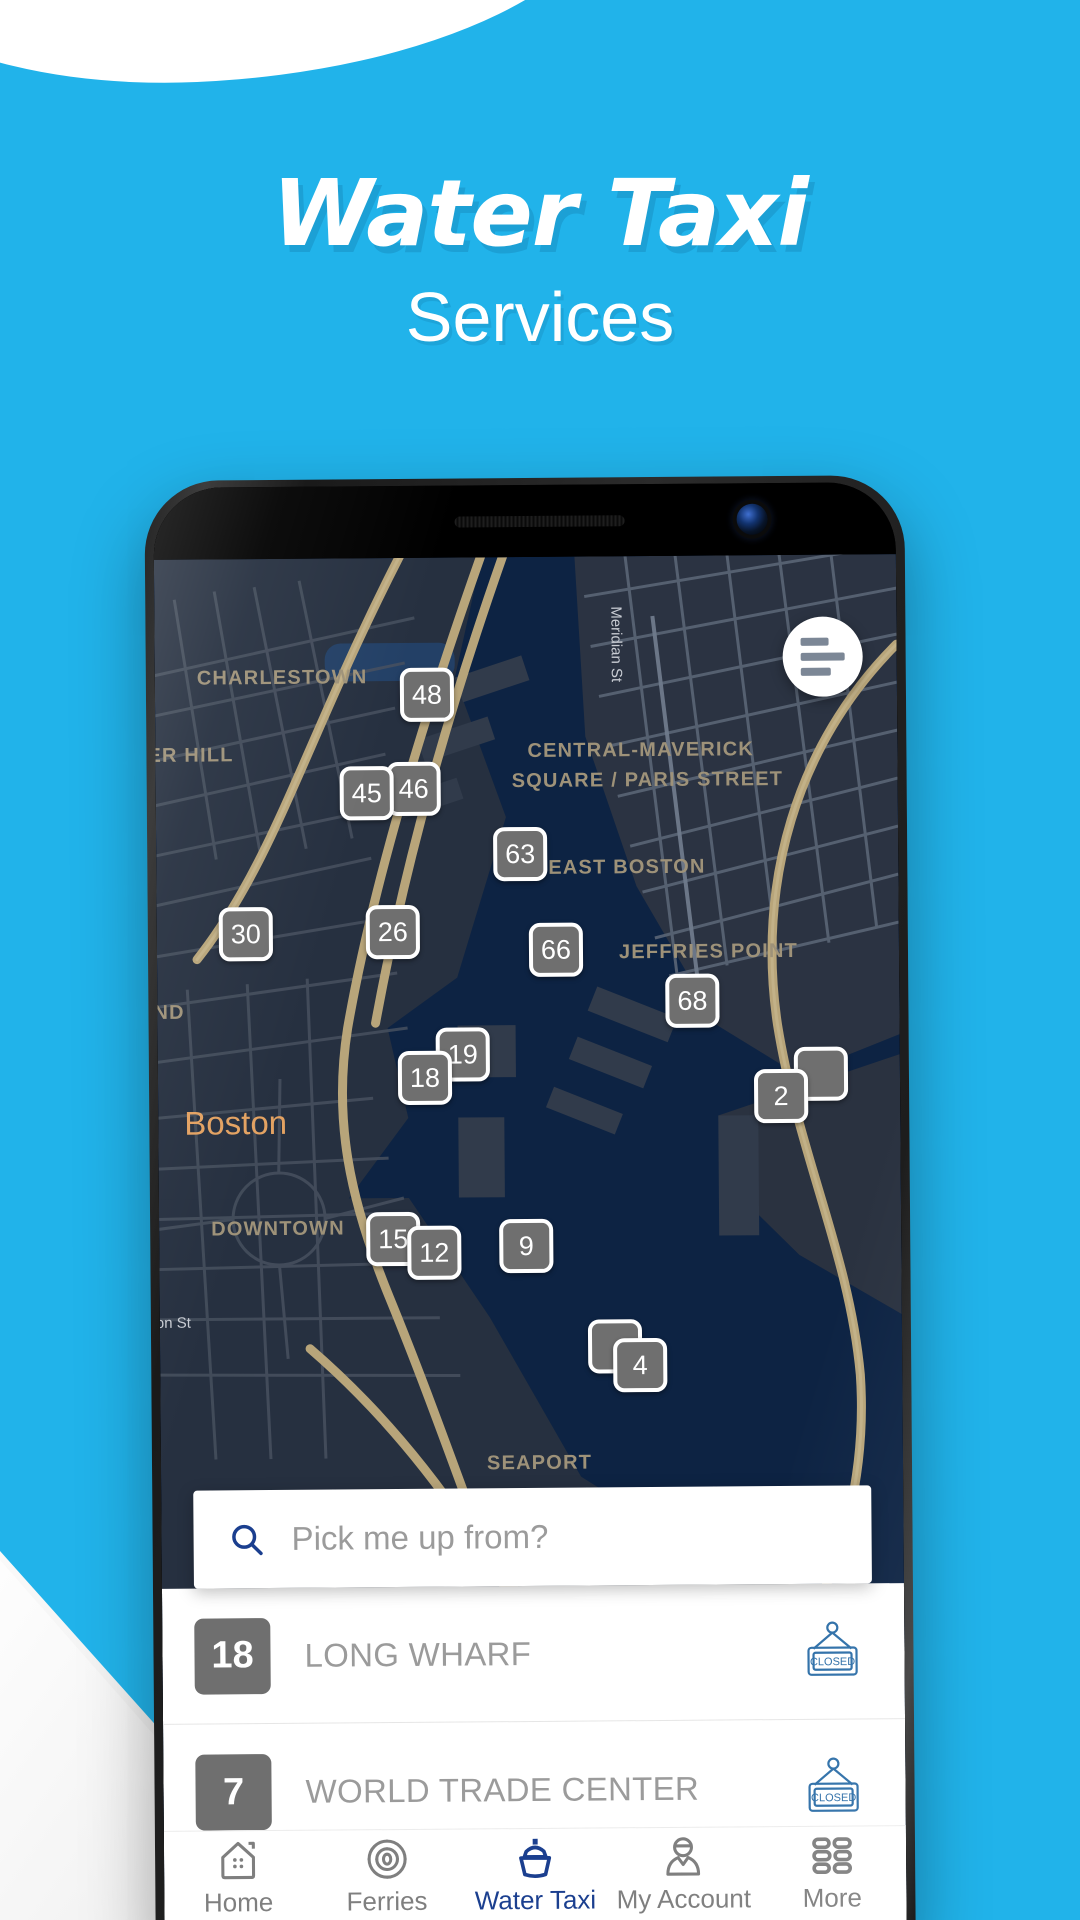 The height and width of the screenshot is (1920, 1080). I want to click on phone-notch, so click(524, 521).